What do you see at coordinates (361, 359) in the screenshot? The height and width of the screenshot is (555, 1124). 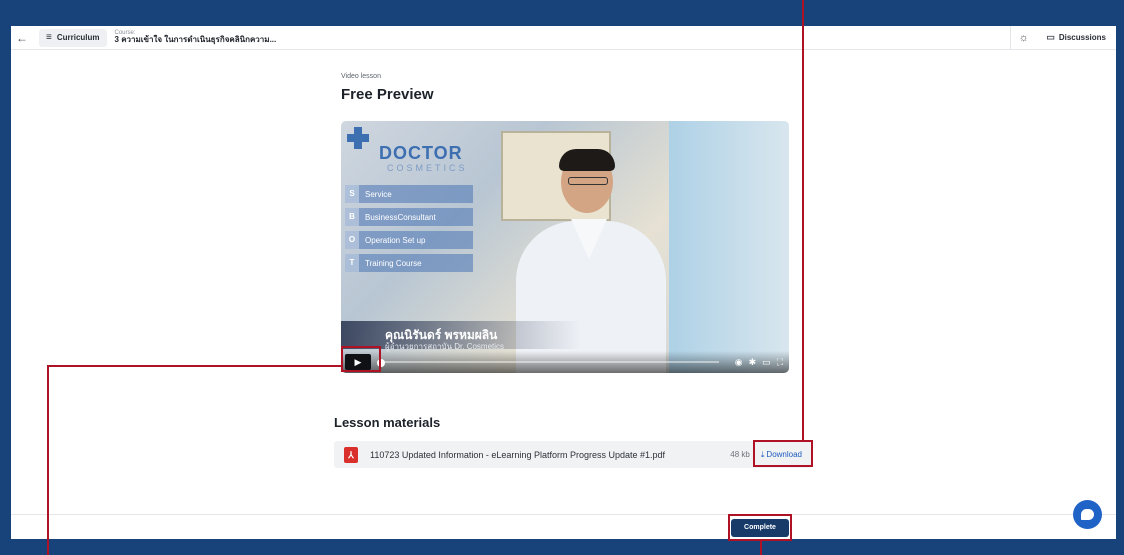 I see `highlight-play` at bounding box center [361, 359].